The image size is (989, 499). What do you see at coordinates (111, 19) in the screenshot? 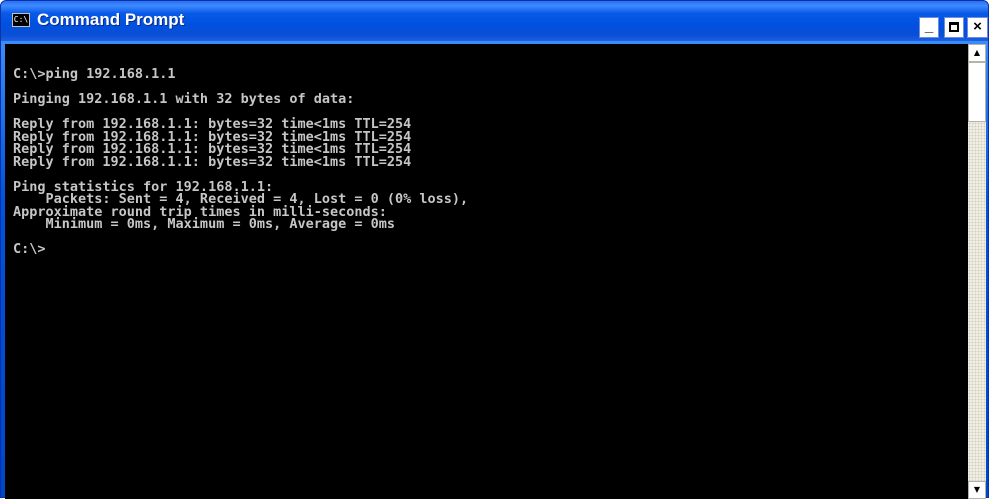
I see `window-title: Command Prompt` at bounding box center [111, 19].